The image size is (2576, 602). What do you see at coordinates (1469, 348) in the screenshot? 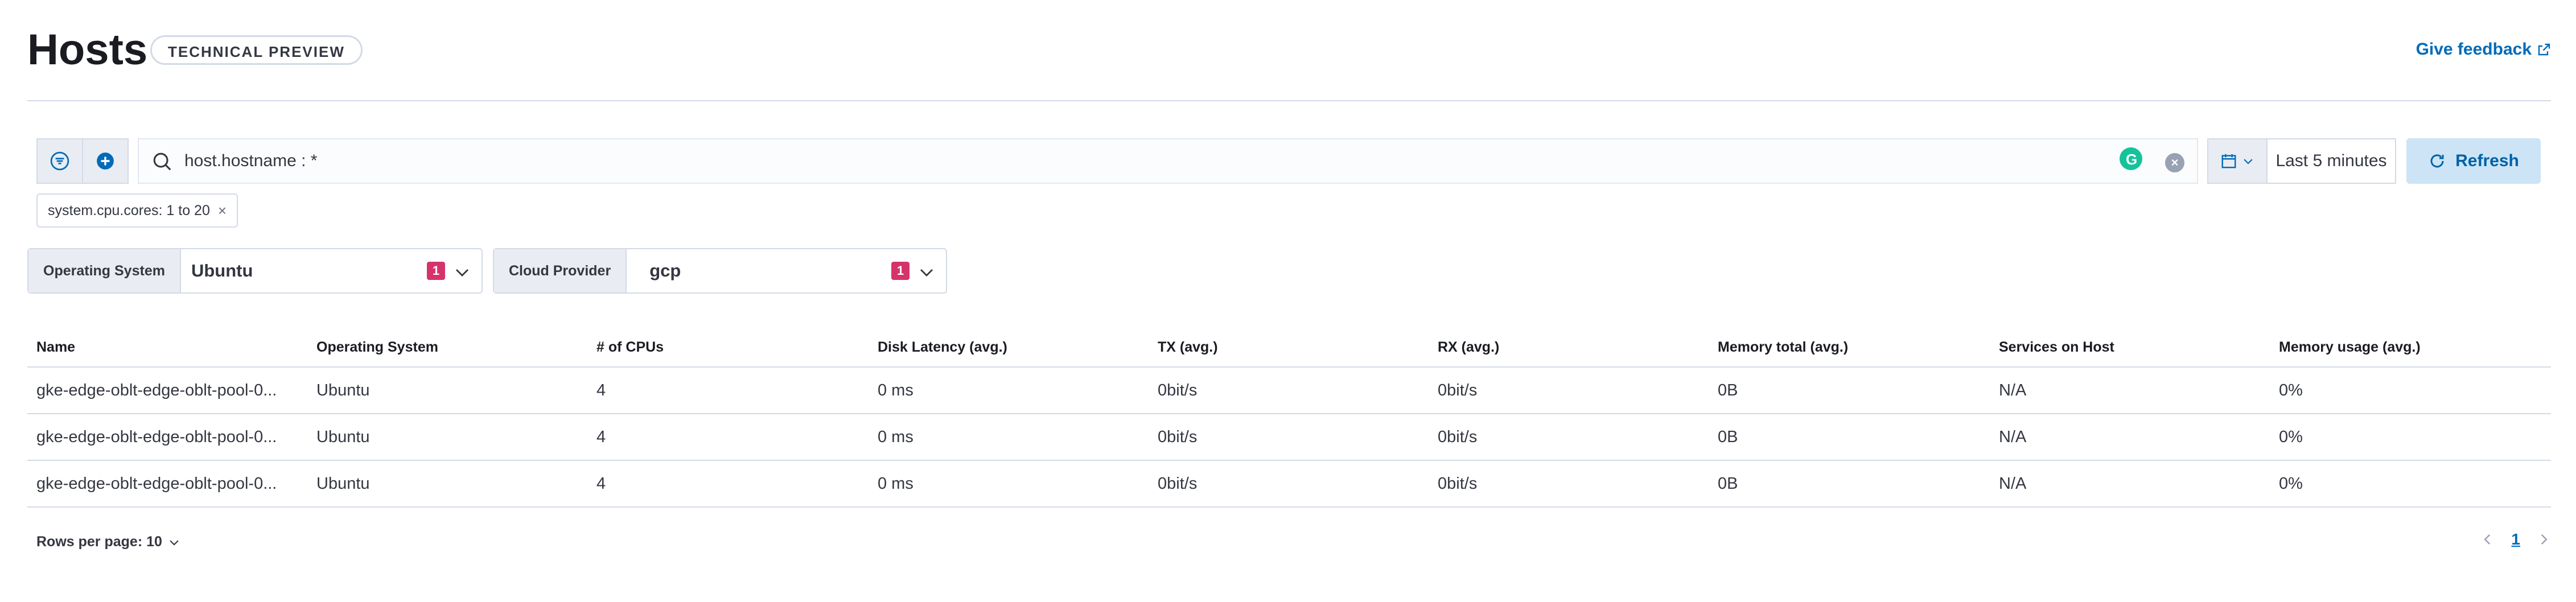
I see `column-header-rx: RX (avg.)` at bounding box center [1469, 348].